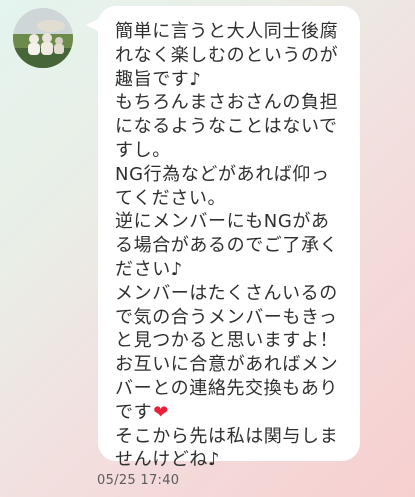 The width and height of the screenshot is (415, 497). What do you see at coordinates (227, 31) in the screenshot?
I see `message-line: 簡単に言うと大人同士後腐` at bounding box center [227, 31].